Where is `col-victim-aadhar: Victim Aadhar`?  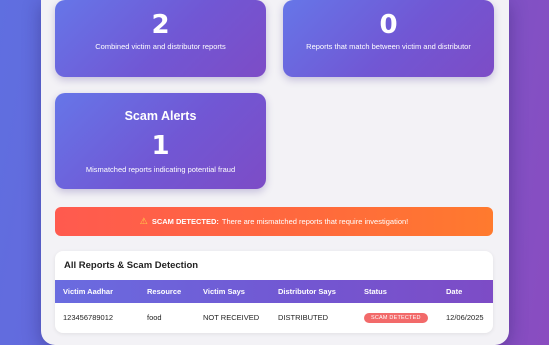 col-victim-aadhar: Victim Aadhar is located at coordinates (88, 291).